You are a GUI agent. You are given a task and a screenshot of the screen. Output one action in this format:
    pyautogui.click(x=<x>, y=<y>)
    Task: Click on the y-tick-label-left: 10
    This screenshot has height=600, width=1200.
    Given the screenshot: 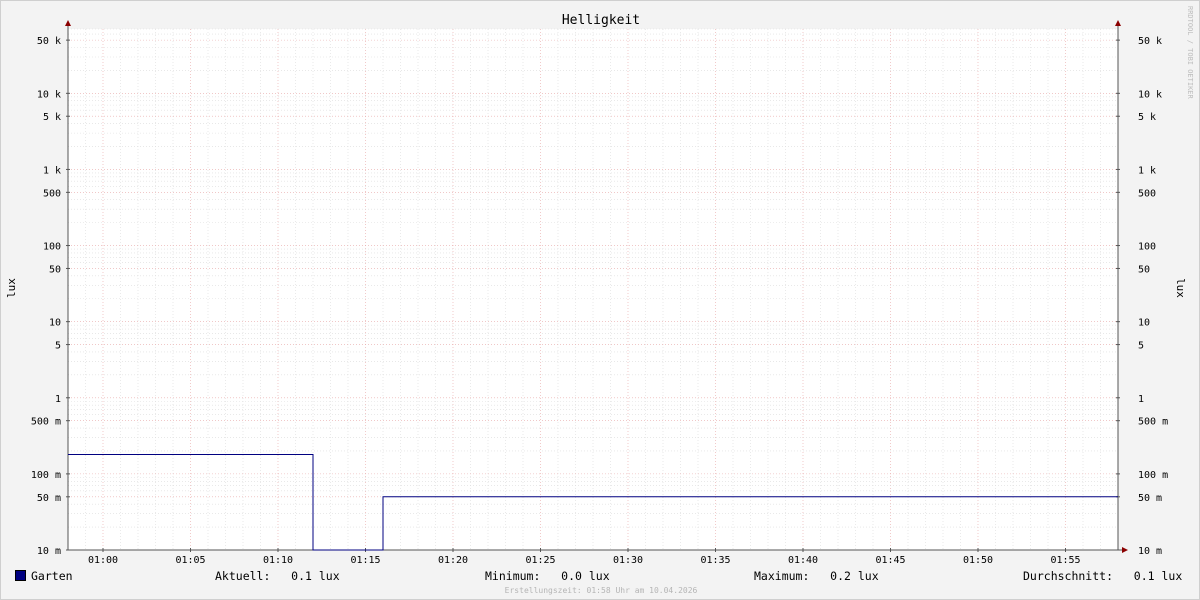 What is the action you would take?
    pyautogui.click(x=55, y=323)
    